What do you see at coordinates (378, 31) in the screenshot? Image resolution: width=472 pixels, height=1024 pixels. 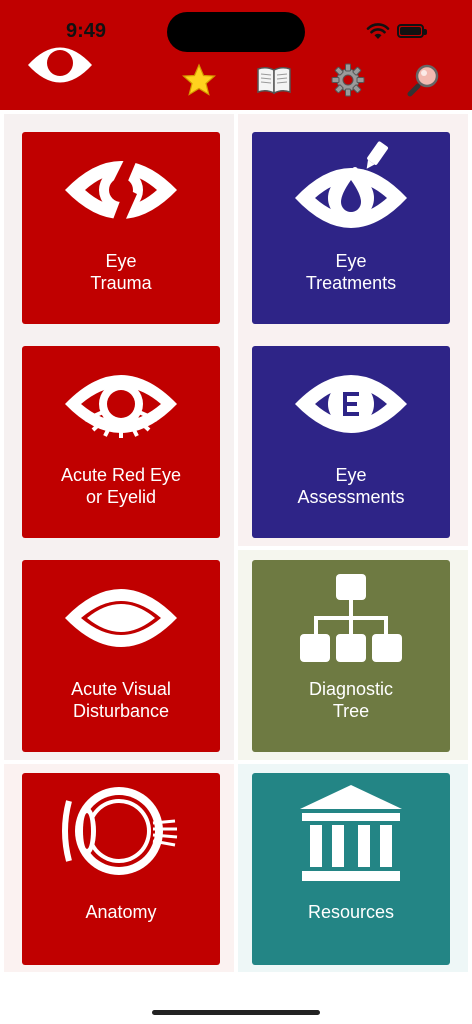 I see `wifi-icon` at bounding box center [378, 31].